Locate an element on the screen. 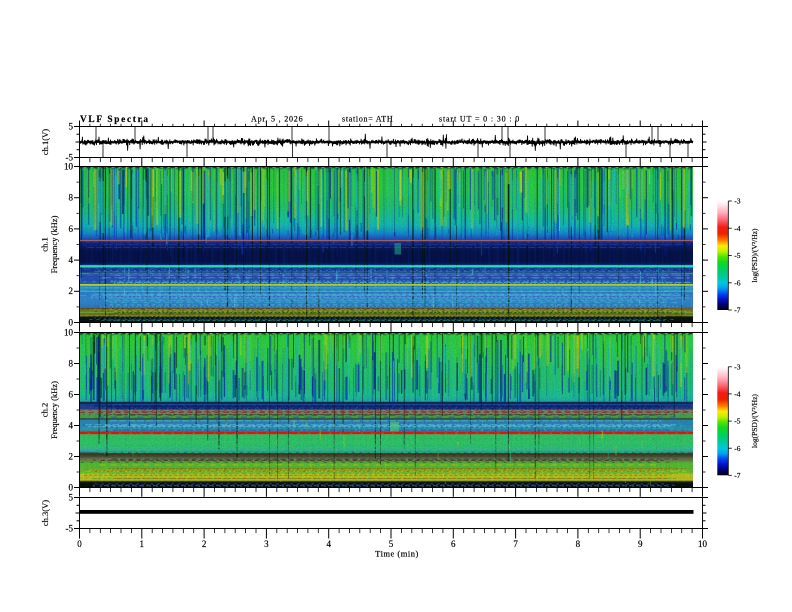 This screenshot has height=612, width=792. svg-text: ch.1(V) is located at coordinates (45, 142).